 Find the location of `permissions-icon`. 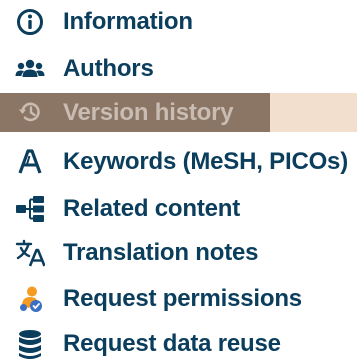

permissions-icon is located at coordinates (30, 299).